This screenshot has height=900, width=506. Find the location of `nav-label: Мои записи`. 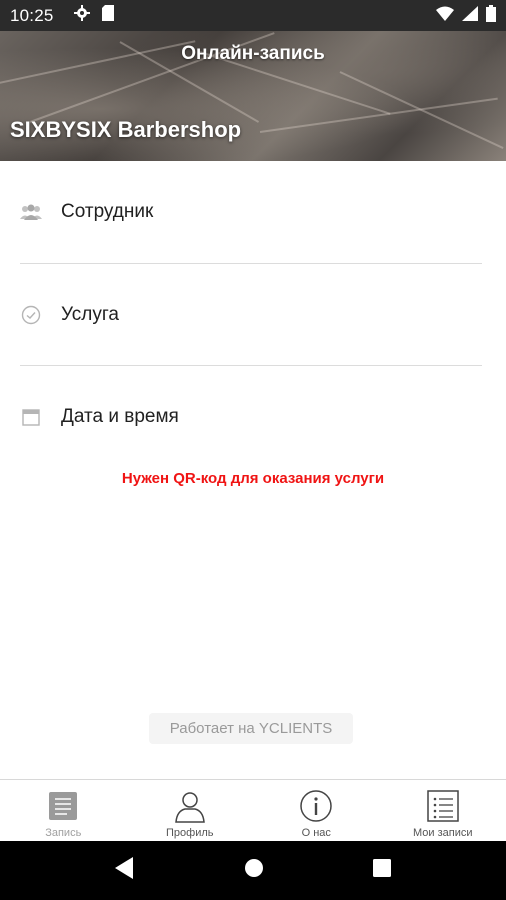

nav-label: Мои записи is located at coordinates (442, 833).